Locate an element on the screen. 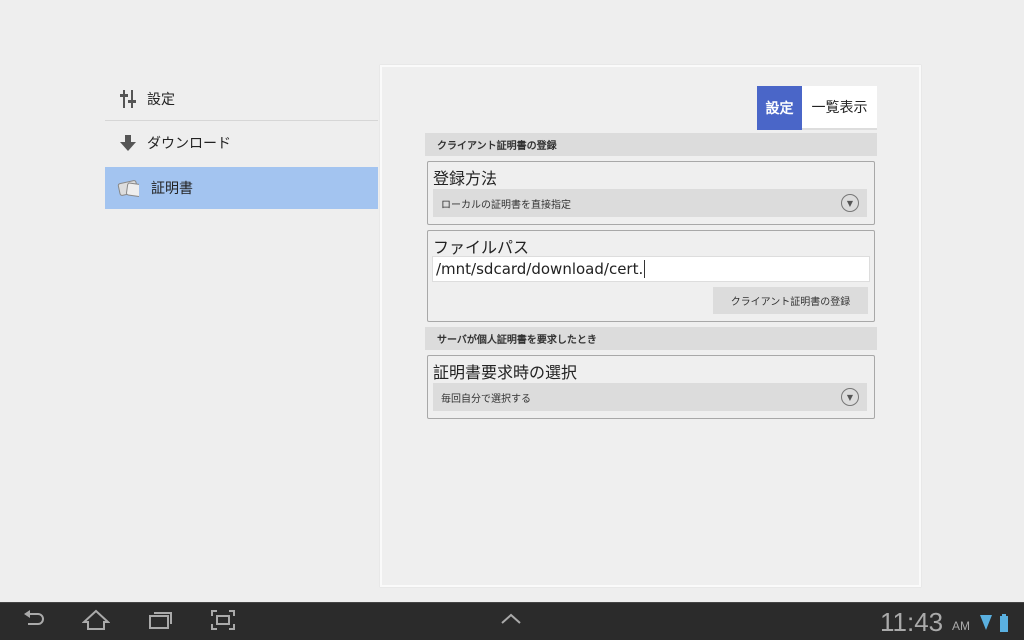 Image resolution: width=1024 pixels, height=640 pixels. sidebar-item-certificate: 証明書 is located at coordinates (241, 188).